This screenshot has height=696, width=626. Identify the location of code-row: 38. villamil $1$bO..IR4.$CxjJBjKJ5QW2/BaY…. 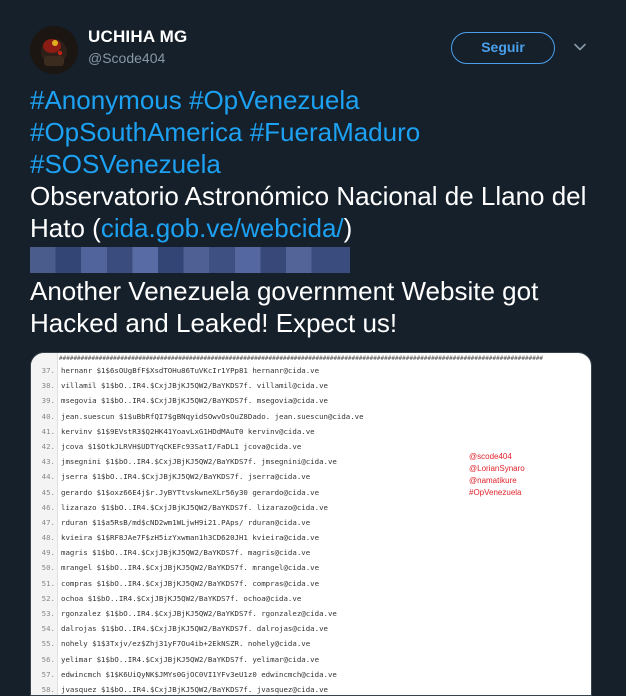
(311, 385).